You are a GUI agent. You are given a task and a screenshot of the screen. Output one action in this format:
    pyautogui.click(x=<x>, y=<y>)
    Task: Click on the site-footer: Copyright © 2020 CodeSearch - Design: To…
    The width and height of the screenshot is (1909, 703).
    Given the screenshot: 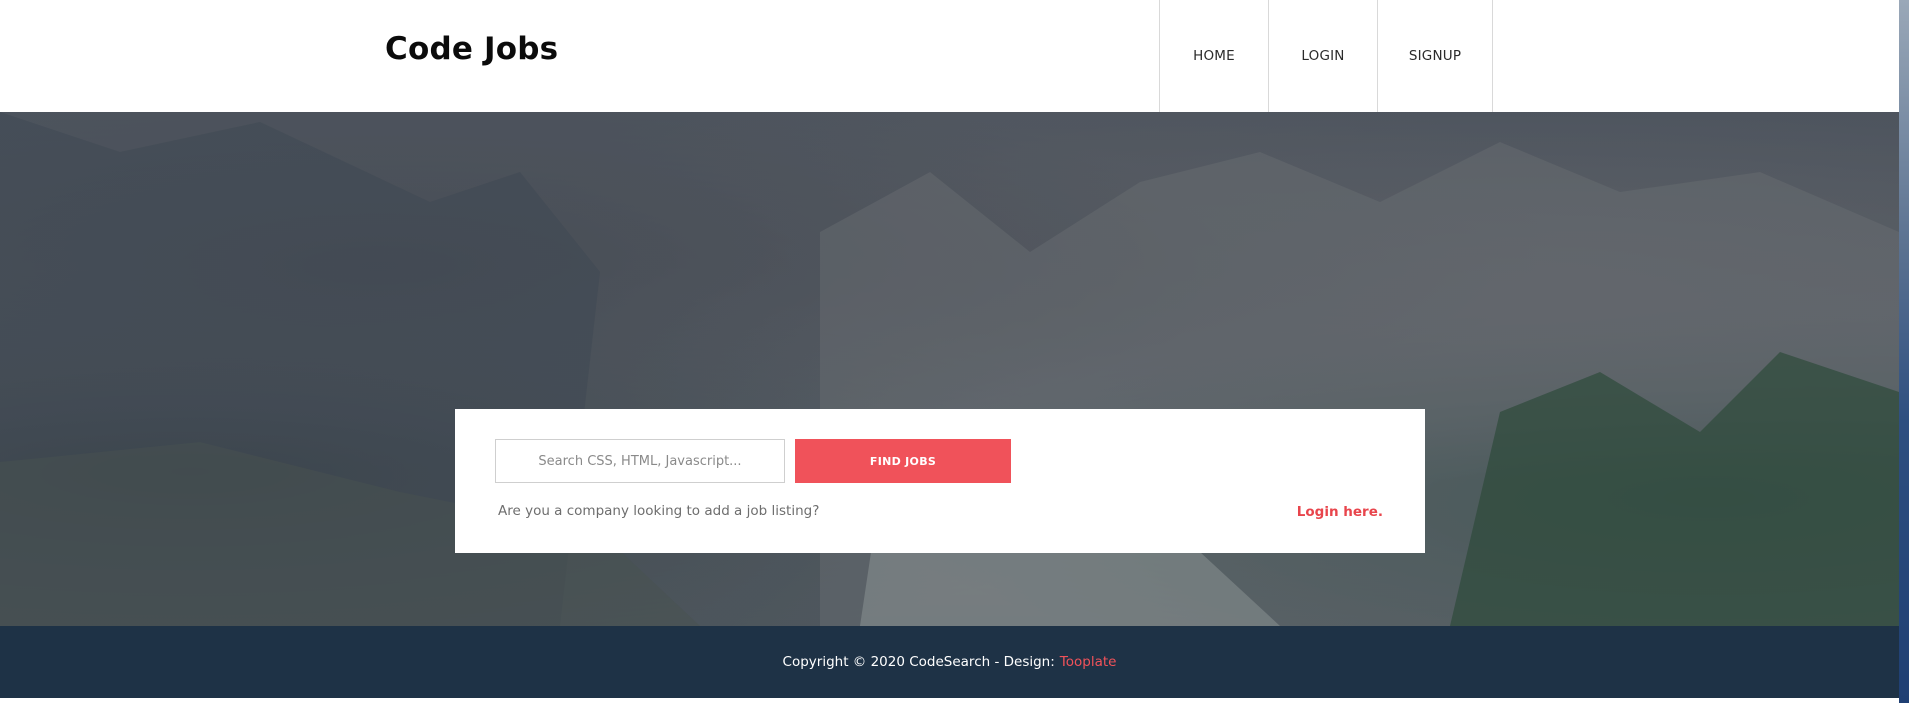 What is the action you would take?
    pyautogui.click(x=949, y=662)
    